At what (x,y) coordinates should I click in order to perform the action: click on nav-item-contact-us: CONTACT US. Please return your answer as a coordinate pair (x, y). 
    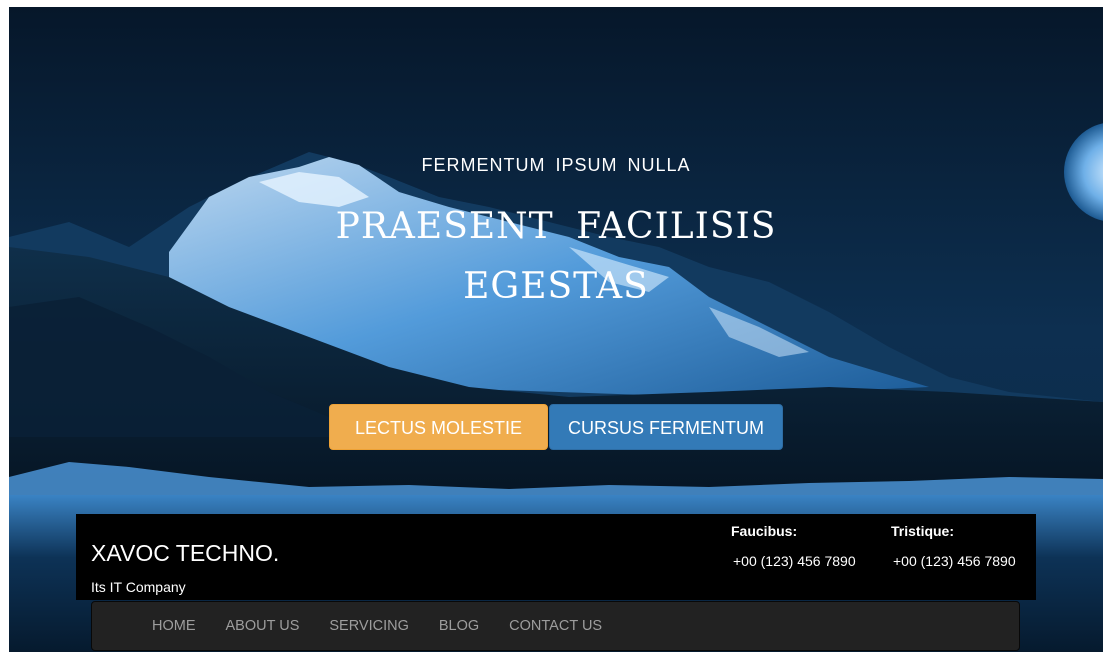
    Looking at the image, I should click on (555, 626).